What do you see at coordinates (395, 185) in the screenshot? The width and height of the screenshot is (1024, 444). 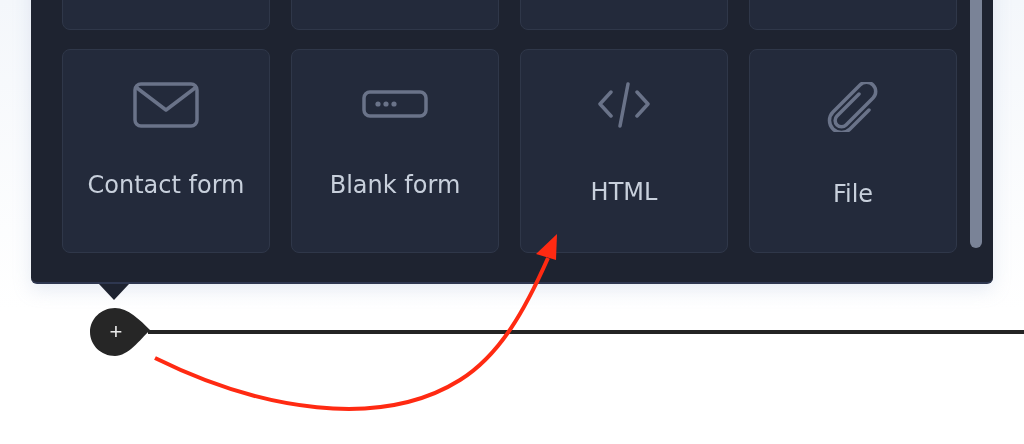 I see `tile-label: Blank form` at bounding box center [395, 185].